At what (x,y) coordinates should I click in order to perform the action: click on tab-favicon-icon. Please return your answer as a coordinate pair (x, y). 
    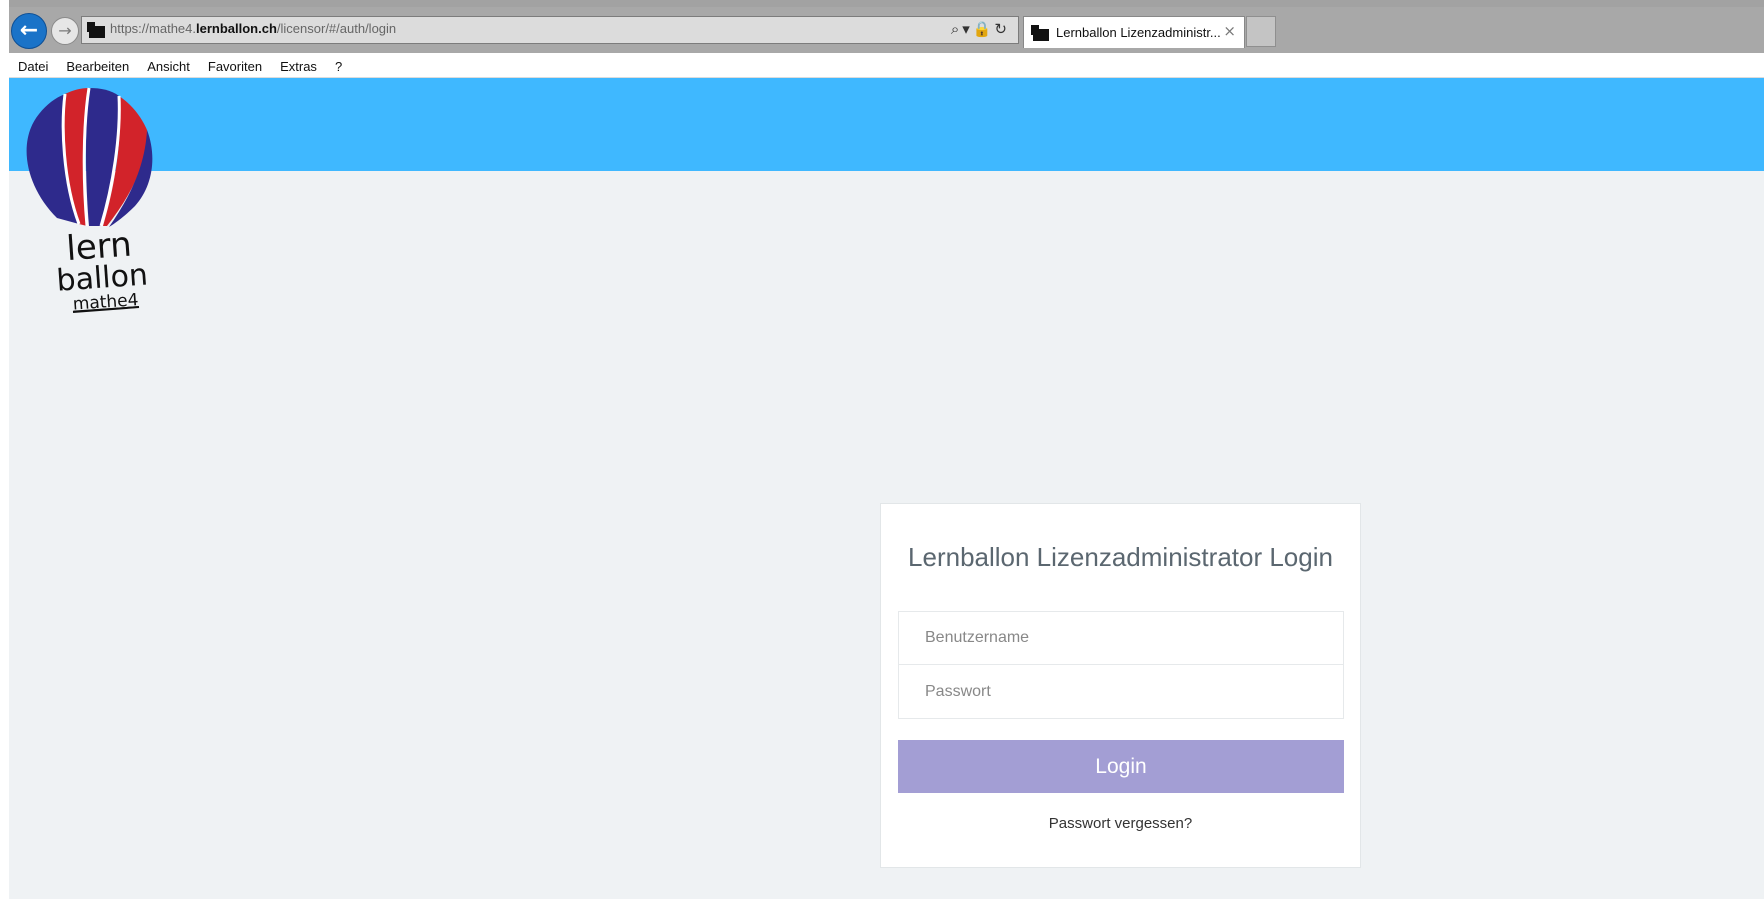
    Looking at the image, I should click on (1040, 33).